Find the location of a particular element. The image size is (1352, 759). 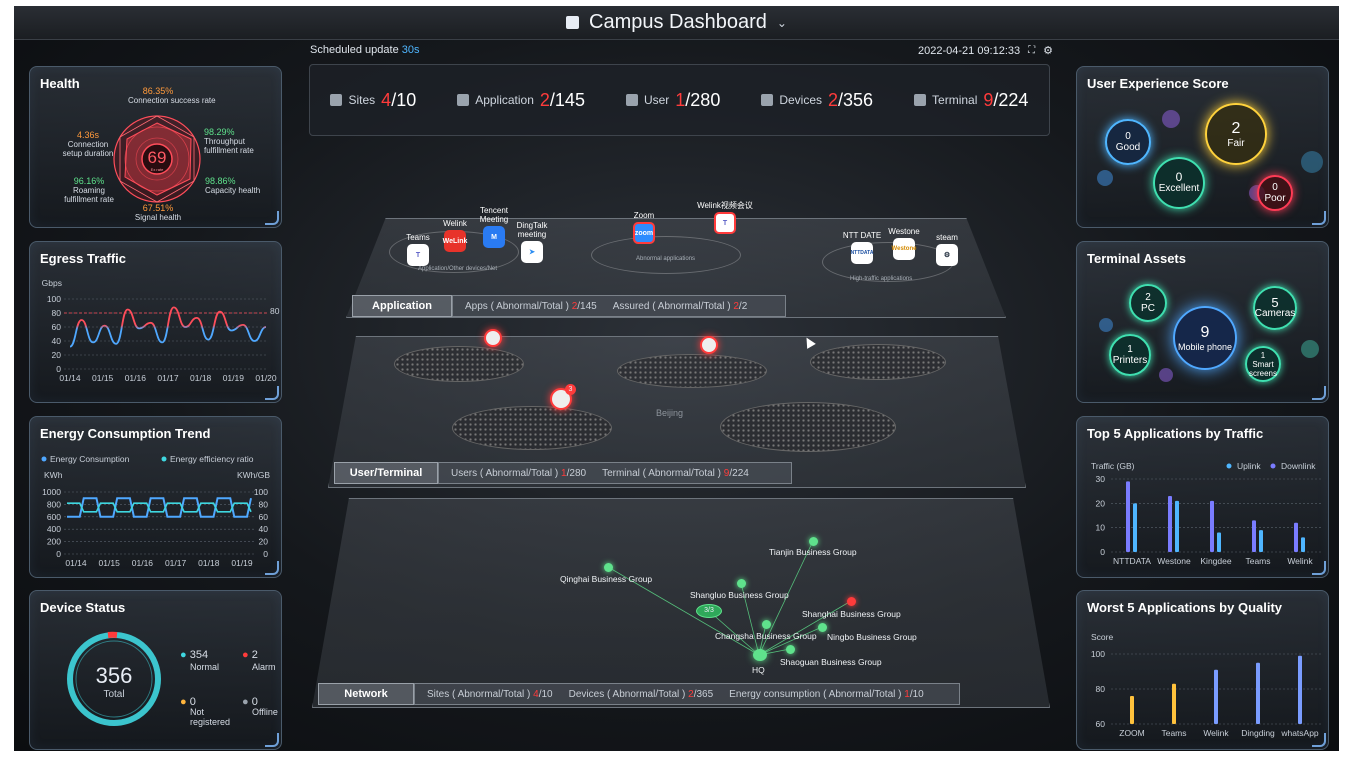

tab-user-terminal: User/Terminal is located at coordinates (386, 473).